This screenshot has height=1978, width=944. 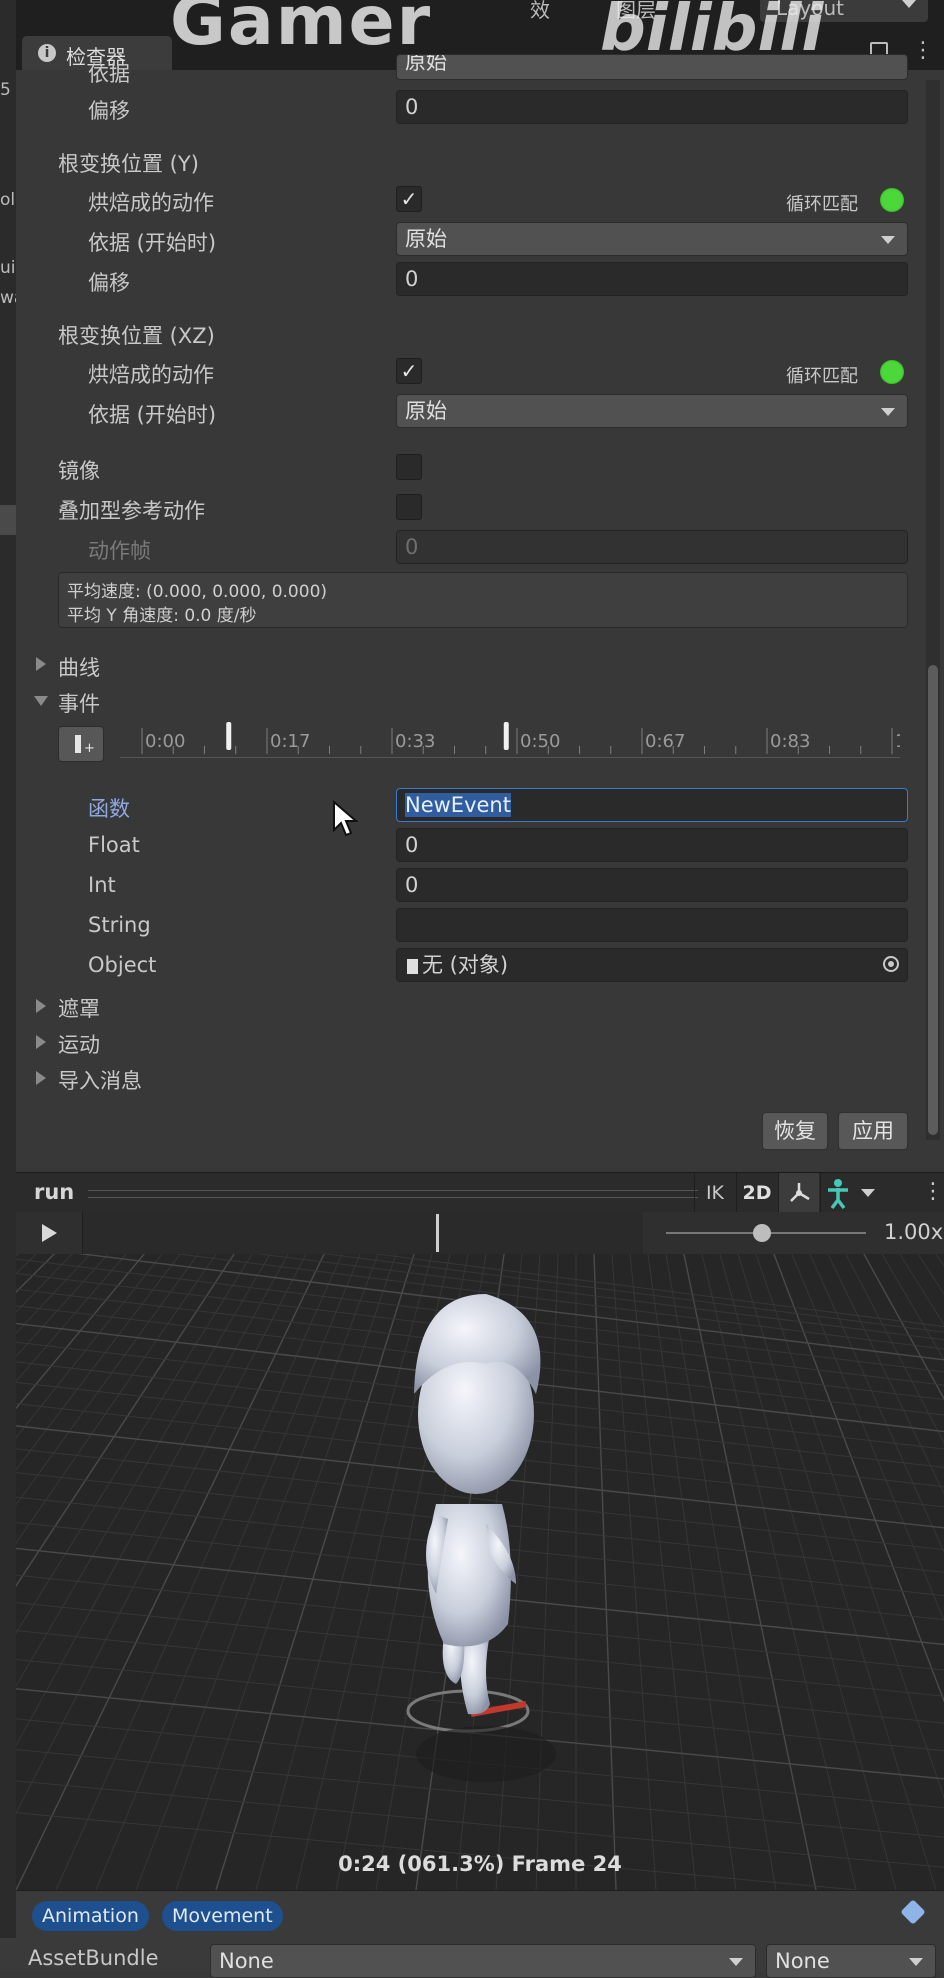 I want to click on mirror-checkbox, so click(x=409, y=467).